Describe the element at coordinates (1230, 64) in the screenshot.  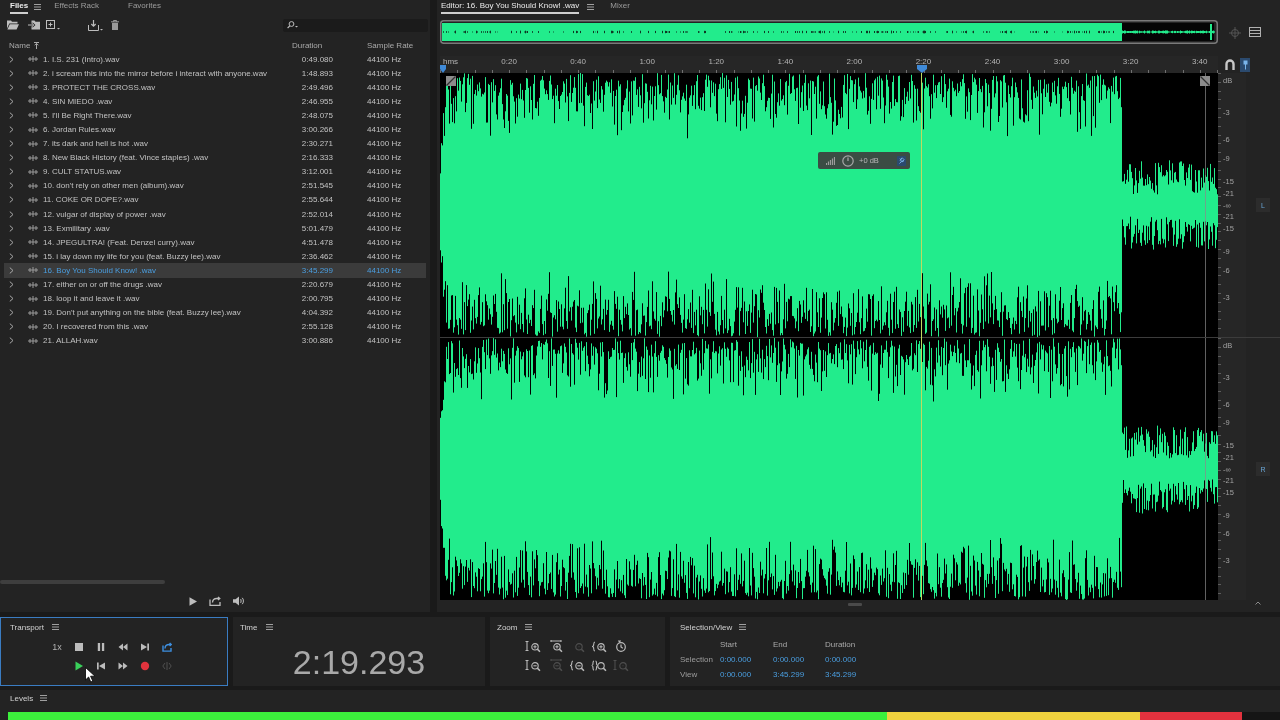
I see `magnet-icon` at that location.